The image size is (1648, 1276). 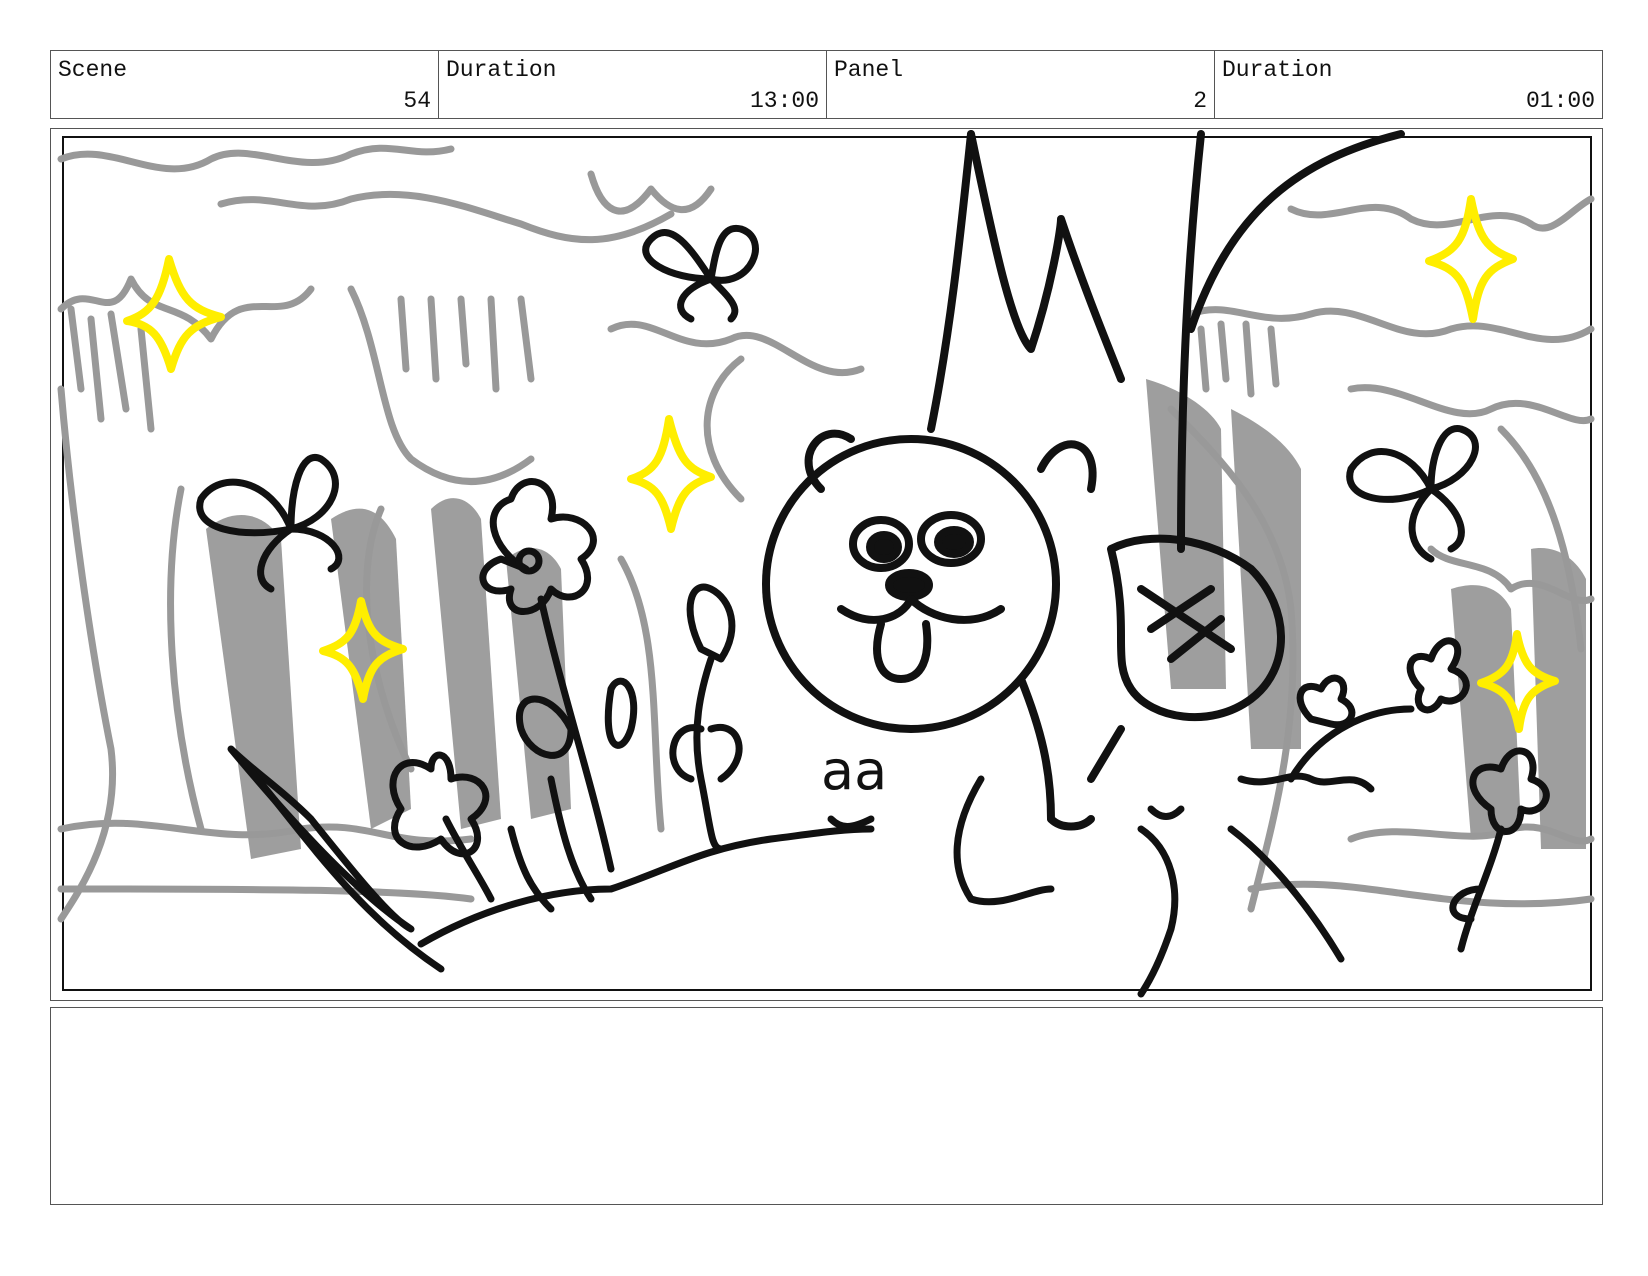 What do you see at coordinates (633, 84) in the screenshot?
I see `scene-duration-field: Duration 13:00` at bounding box center [633, 84].